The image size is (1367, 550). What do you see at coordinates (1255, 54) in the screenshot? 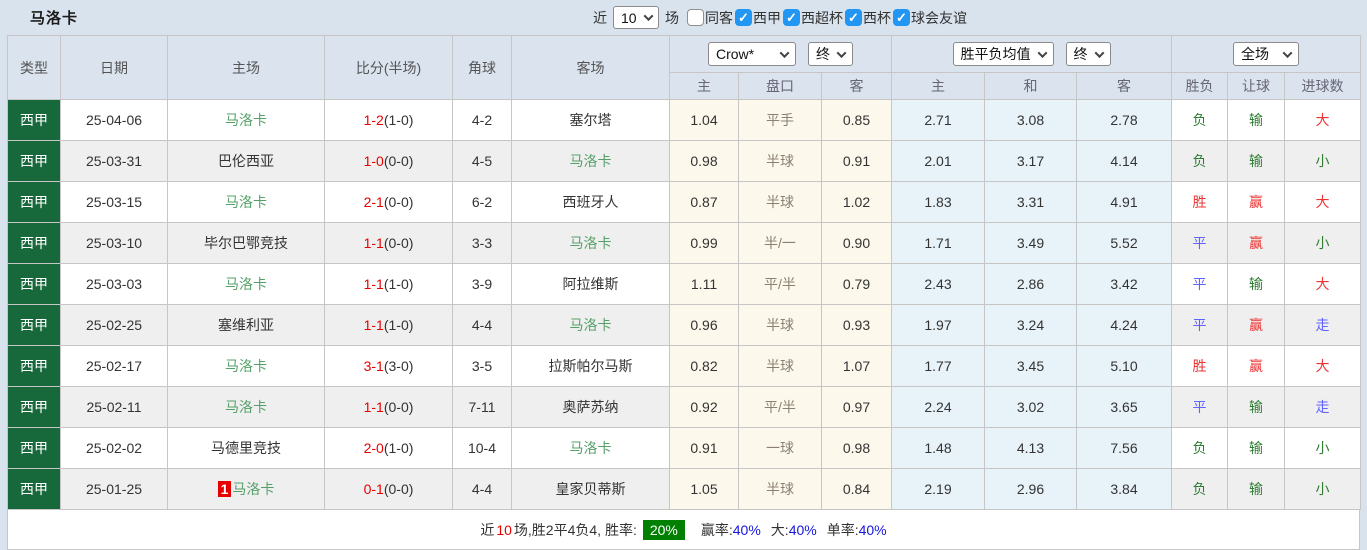
I see `scope-value: 全场` at bounding box center [1255, 54].